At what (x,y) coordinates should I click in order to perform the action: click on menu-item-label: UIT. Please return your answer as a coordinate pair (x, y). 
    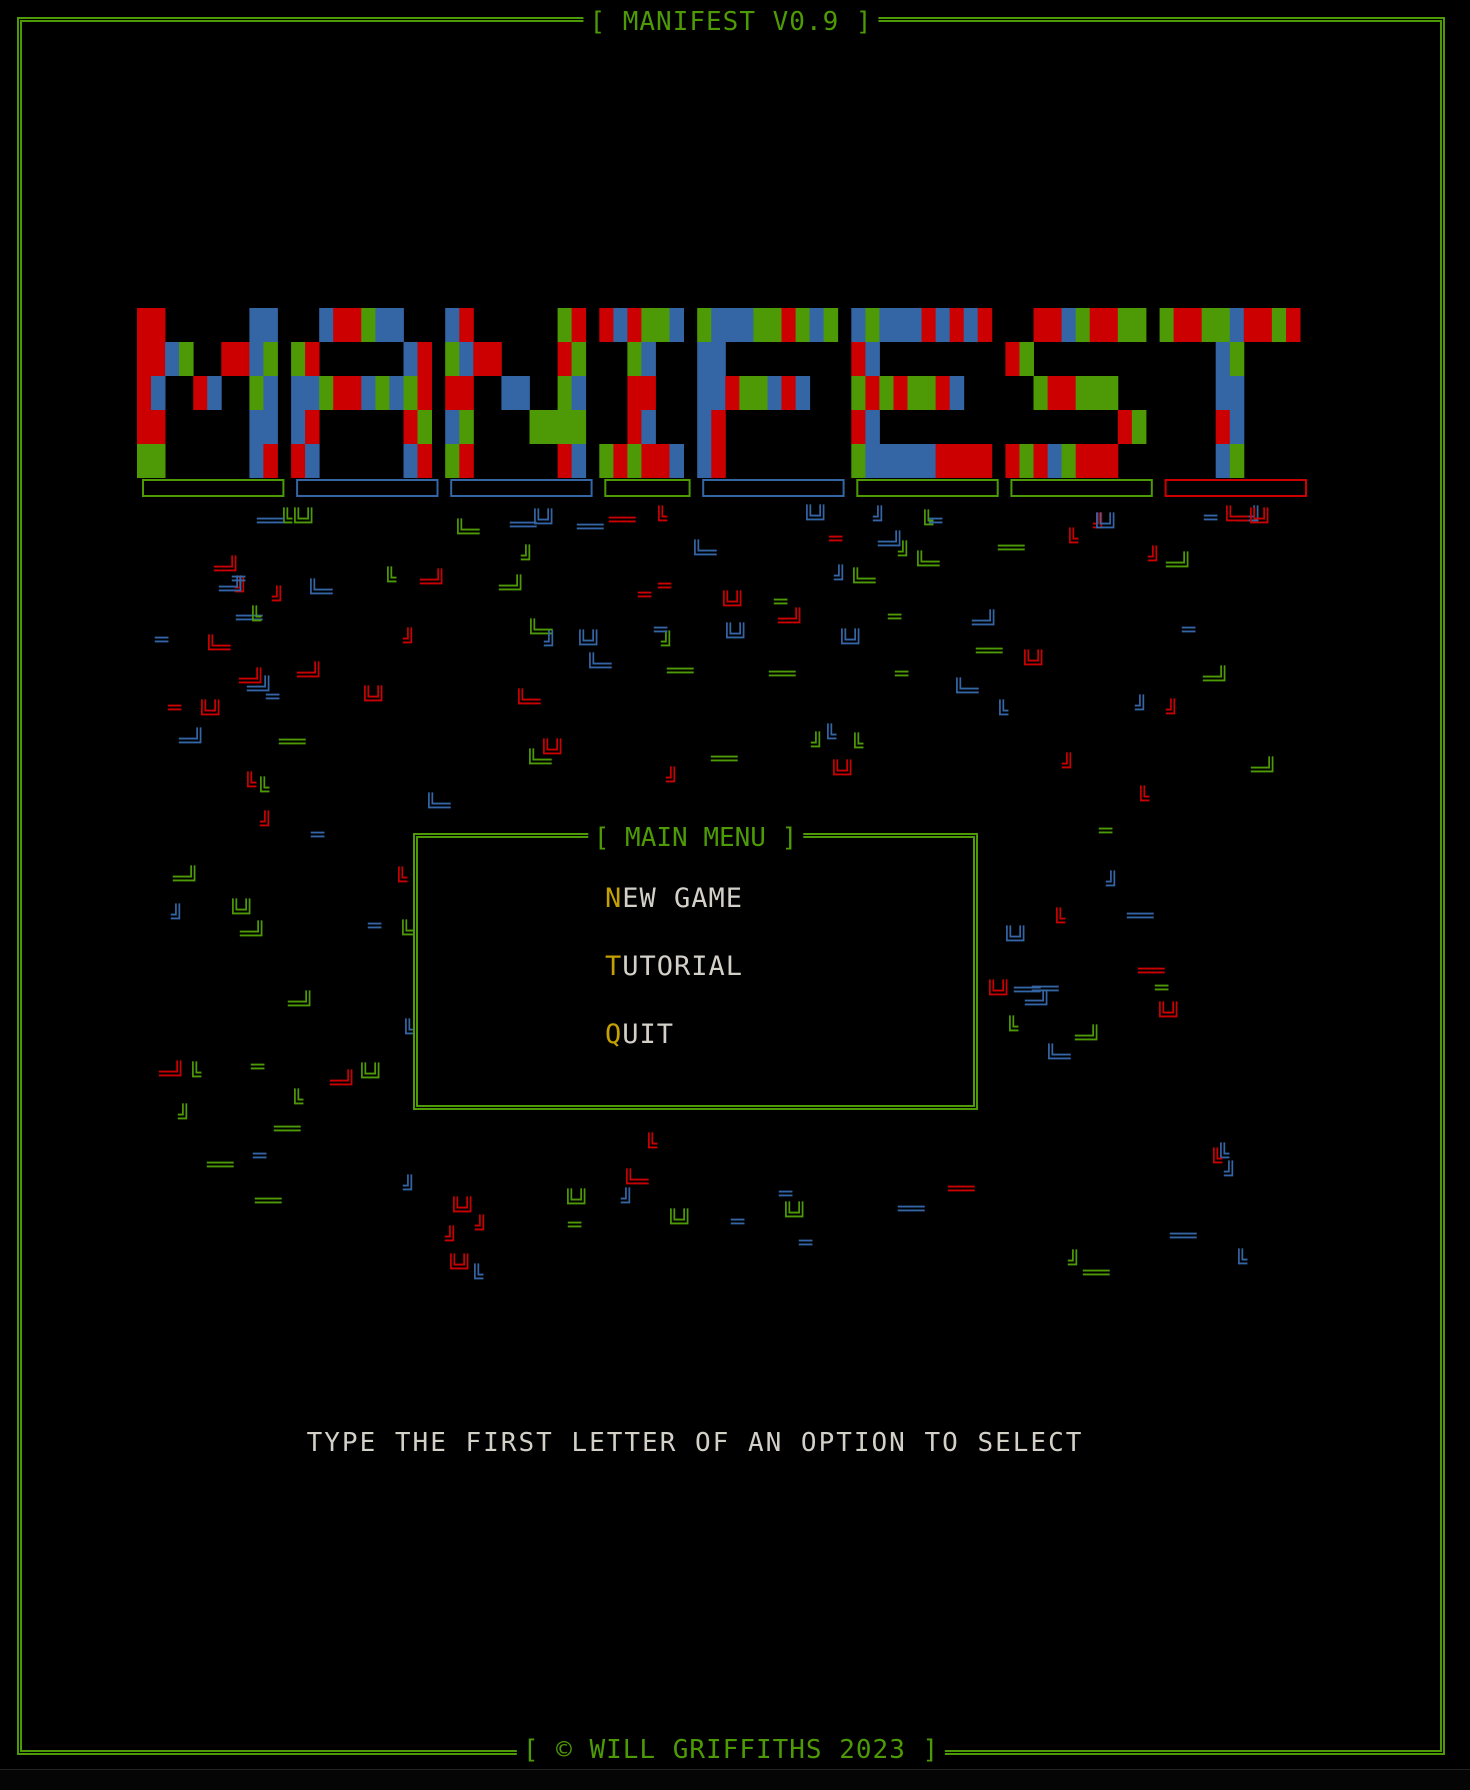
    Looking at the image, I should click on (648, 1034).